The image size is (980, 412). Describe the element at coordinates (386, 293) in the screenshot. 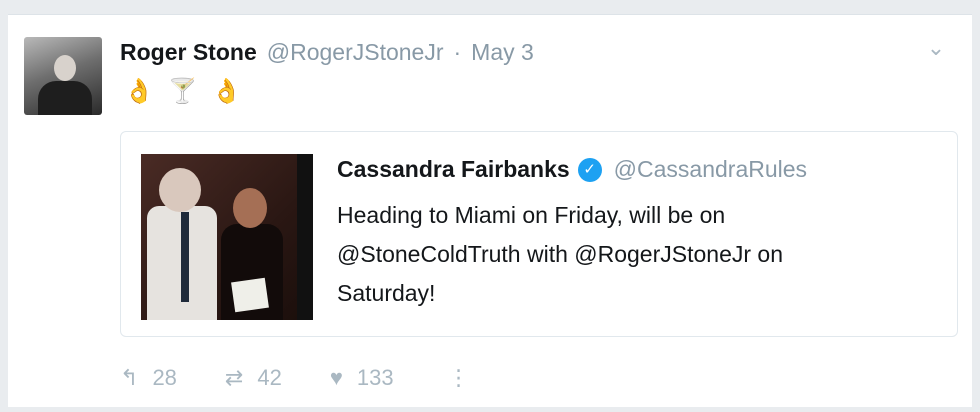

I see `quoted-text-line: Saturday!` at that location.